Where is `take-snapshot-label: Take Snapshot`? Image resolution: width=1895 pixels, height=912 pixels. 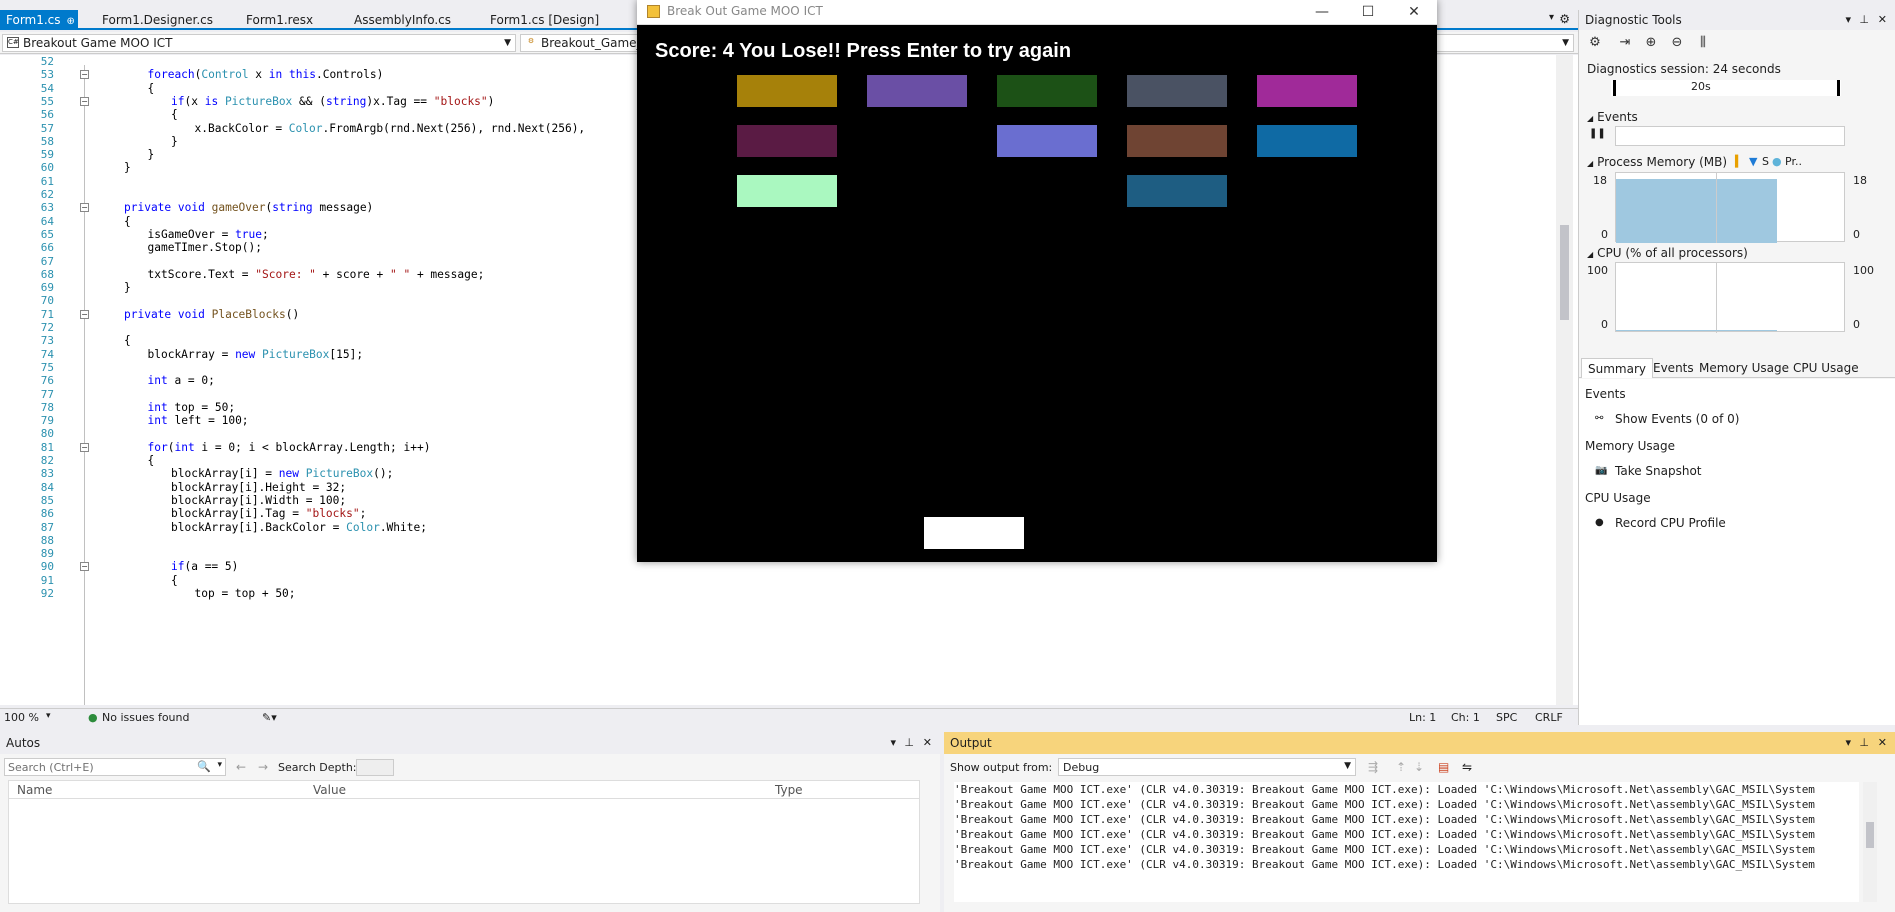 take-snapshot-label: Take Snapshot is located at coordinates (1658, 471).